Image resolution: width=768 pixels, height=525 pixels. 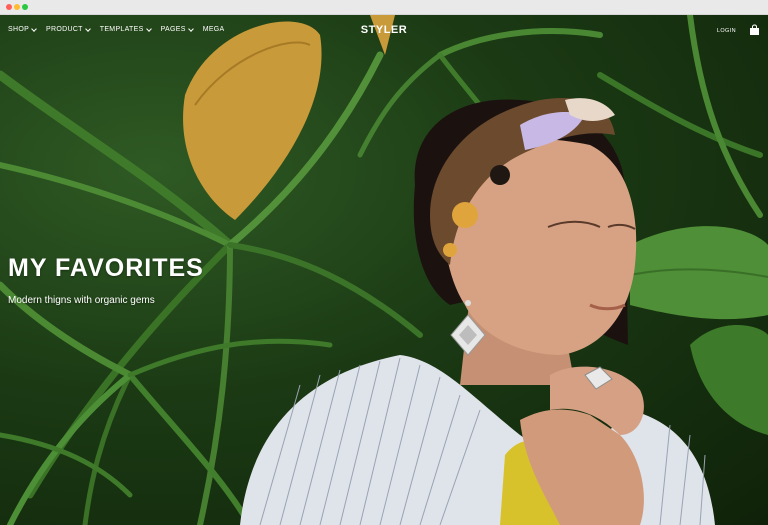 I want to click on close-window-icon, so click(x=9, y=7).